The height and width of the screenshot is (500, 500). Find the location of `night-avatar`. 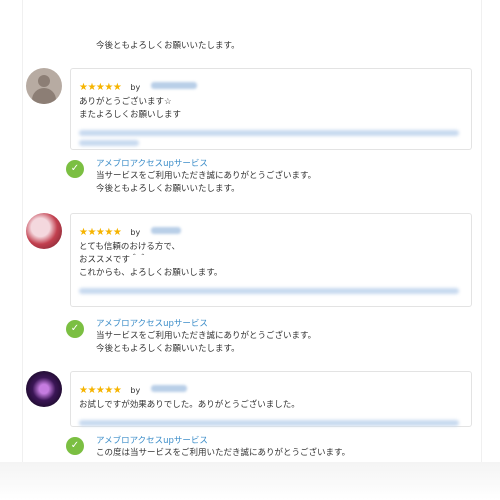

night-avatar is located at coordinates (44, 389).